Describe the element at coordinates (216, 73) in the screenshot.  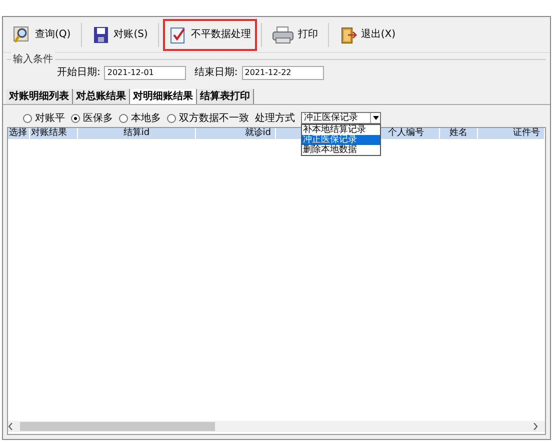
I see `field-label: 结束日期:` at that location.